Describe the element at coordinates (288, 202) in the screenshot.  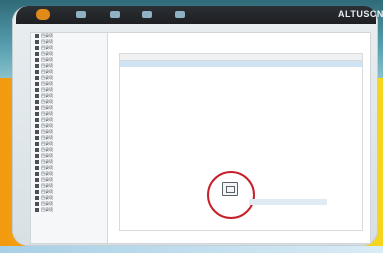
I see `empty-action-bar` at that location.